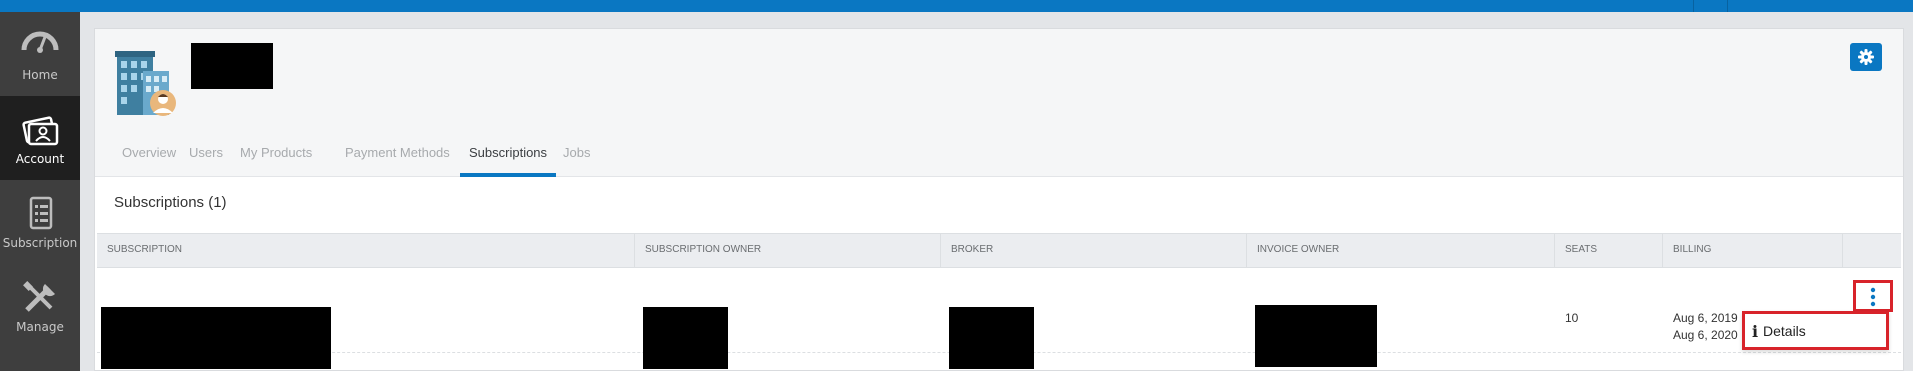 This screenshot has width=1913, height=371. What do you see at coordinates (1872, 250) in the screenshot?
I see `column-header-actions` at bounding box center [1872, 250].